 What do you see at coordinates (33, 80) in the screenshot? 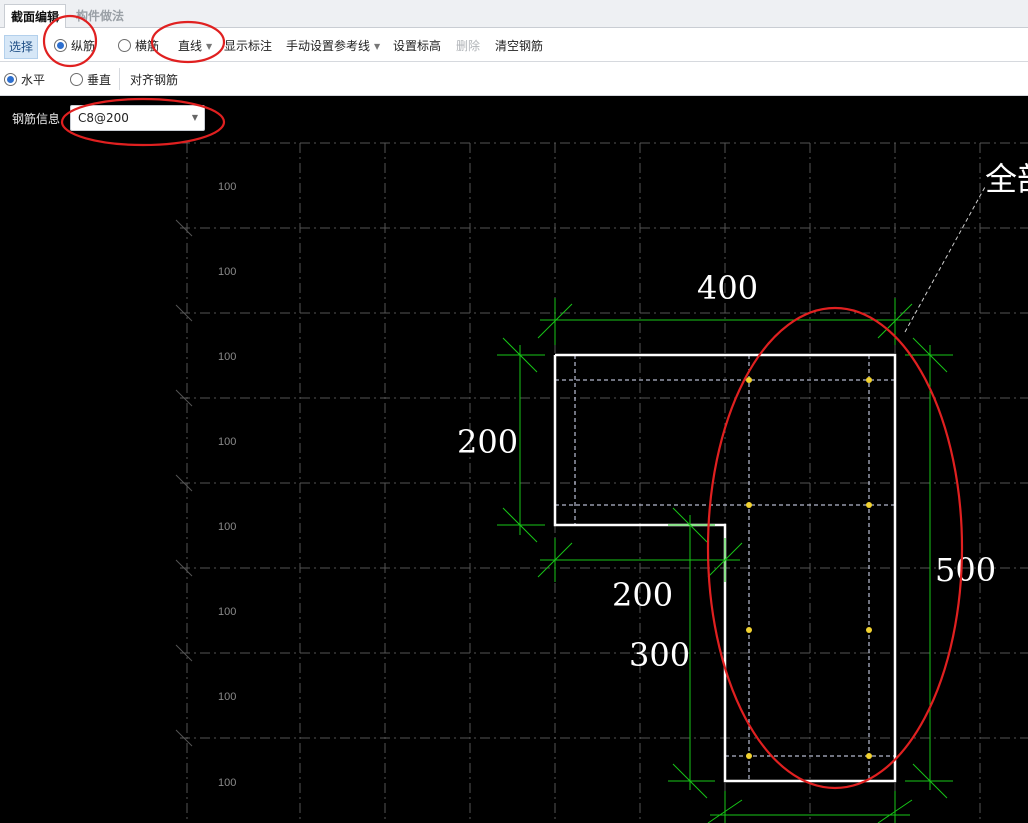
I see `horizontal-label: 水平` at bounding box center [33, 80].